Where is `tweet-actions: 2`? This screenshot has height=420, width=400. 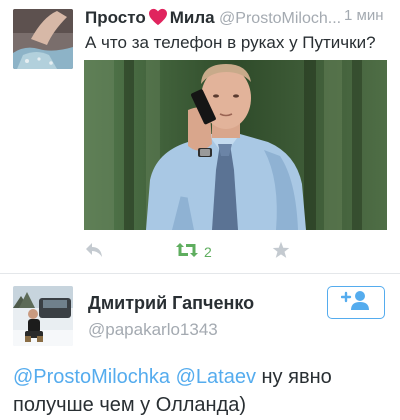 tweet-actions: 2 is located at coordinates (234, 252).